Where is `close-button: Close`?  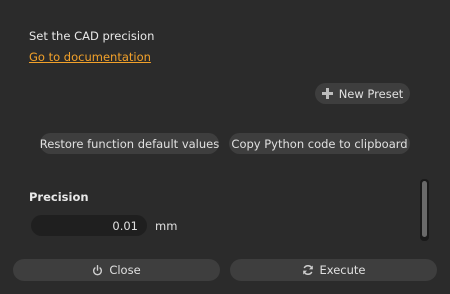 close-button: Close is located at coordinates (116, 270).